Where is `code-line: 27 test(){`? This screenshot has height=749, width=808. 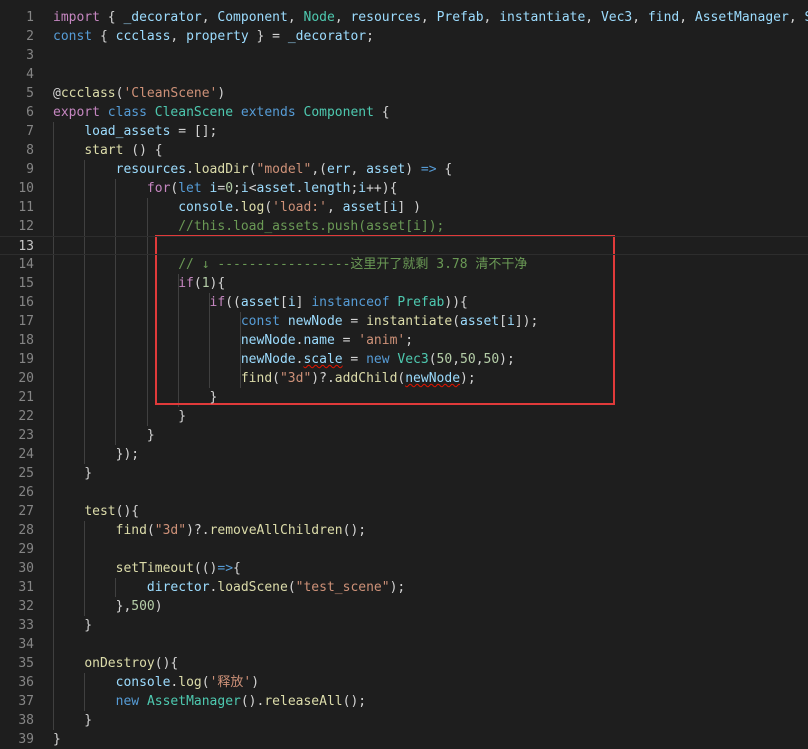 code-line: 27 test(){ is located at coordinates (404, 511).